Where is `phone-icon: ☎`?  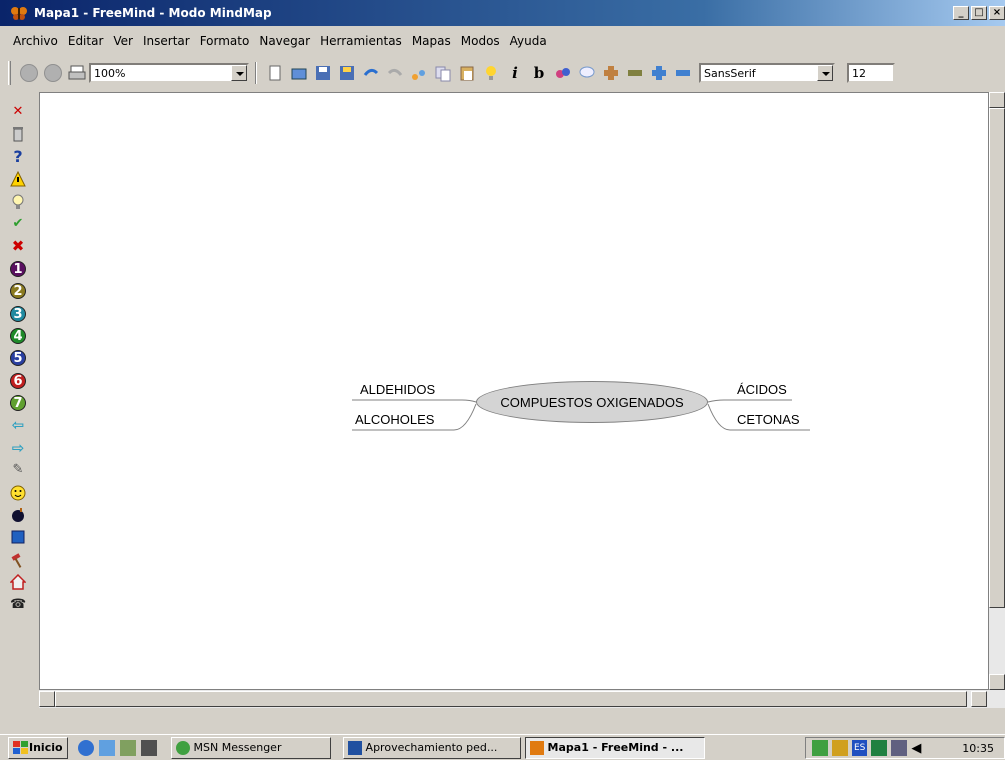 phone-icon: ☎ is located at coordinates (18, 605).